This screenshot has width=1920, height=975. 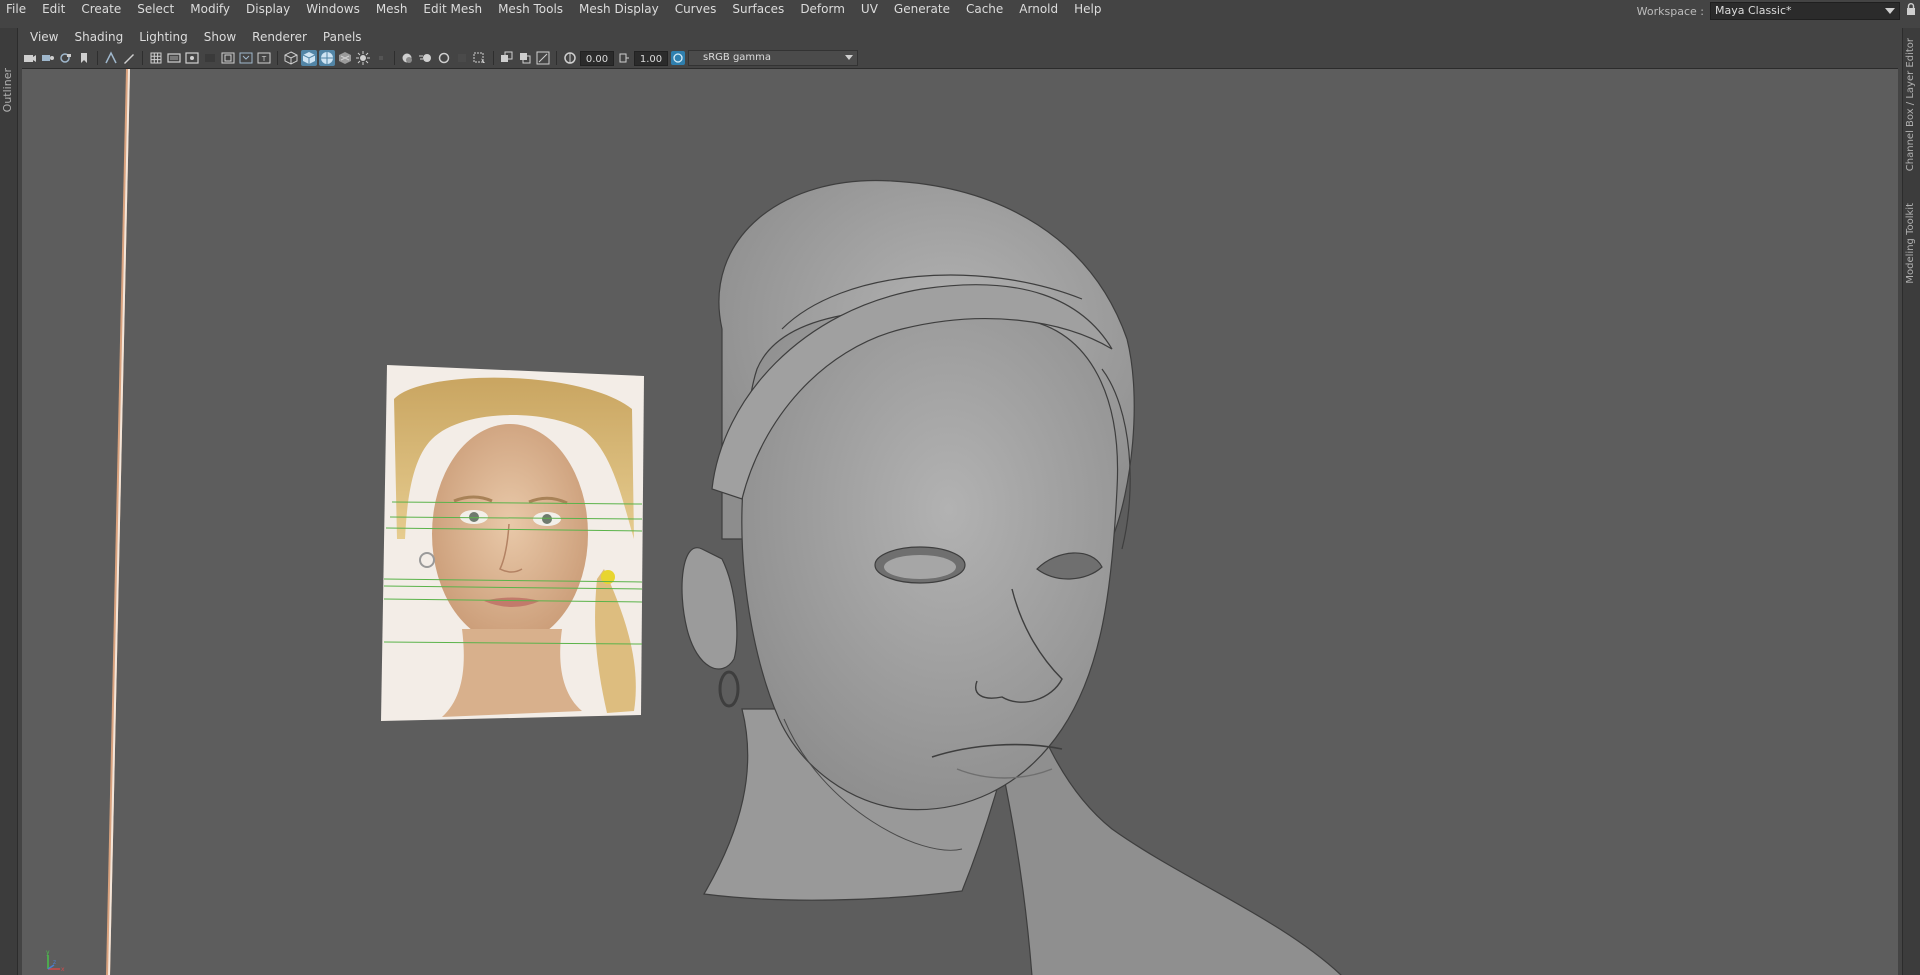 I want to click on panel-menu-lighting: Lighting, so click(x=163, y=37).